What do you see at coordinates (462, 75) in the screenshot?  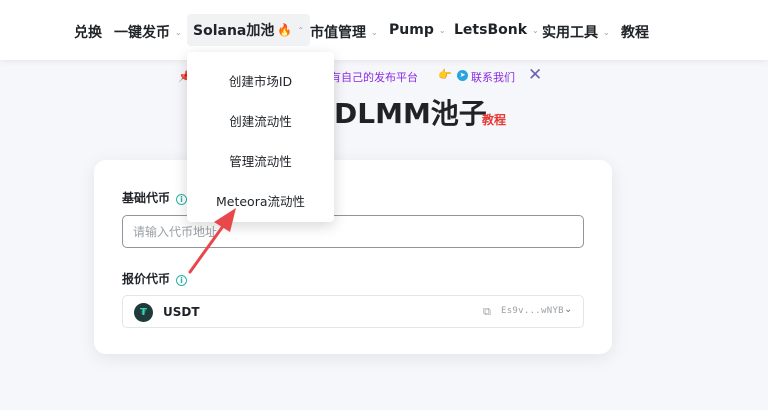 I see `telegram-icon: ➤` at bounding box center [462, 75].